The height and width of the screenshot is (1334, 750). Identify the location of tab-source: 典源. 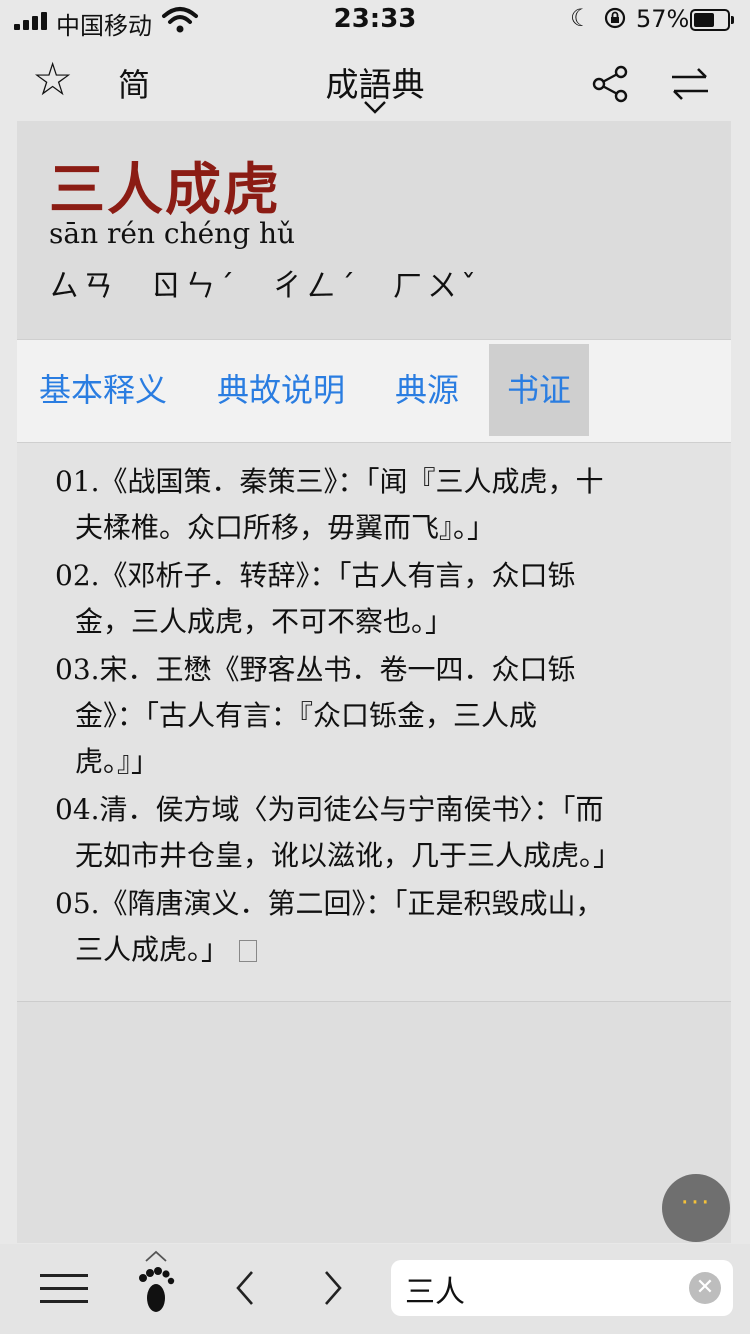
(430, 390).